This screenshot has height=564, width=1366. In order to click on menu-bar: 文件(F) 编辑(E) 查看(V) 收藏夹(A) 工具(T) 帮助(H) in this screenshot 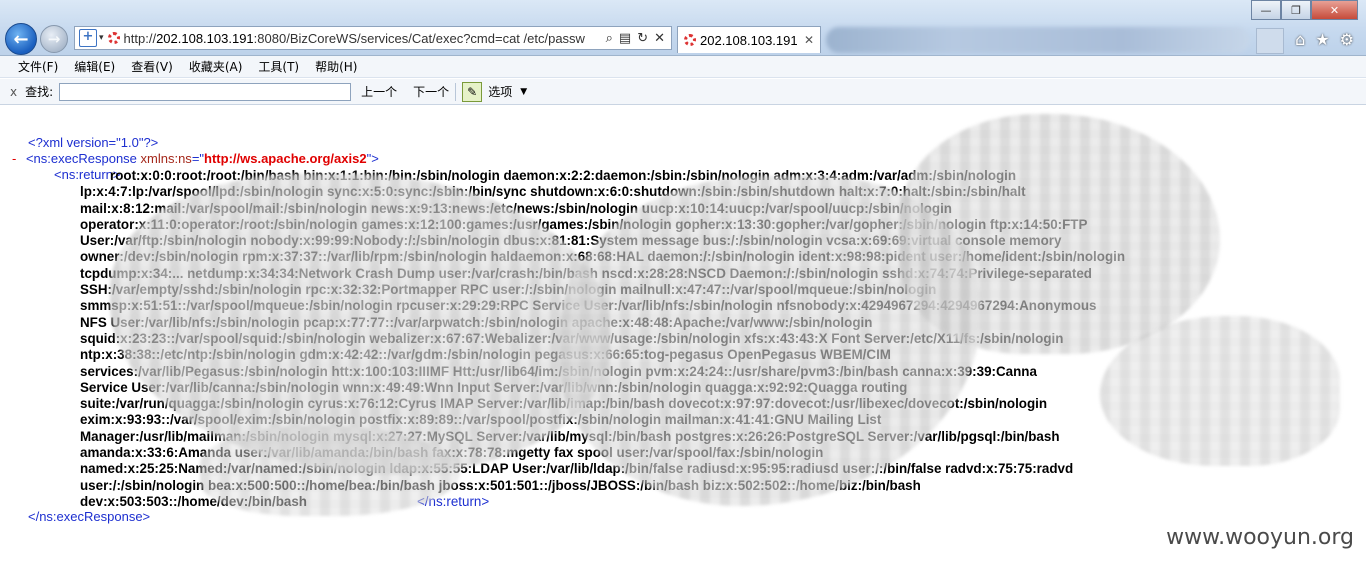, I will do `click(683, 67)`.